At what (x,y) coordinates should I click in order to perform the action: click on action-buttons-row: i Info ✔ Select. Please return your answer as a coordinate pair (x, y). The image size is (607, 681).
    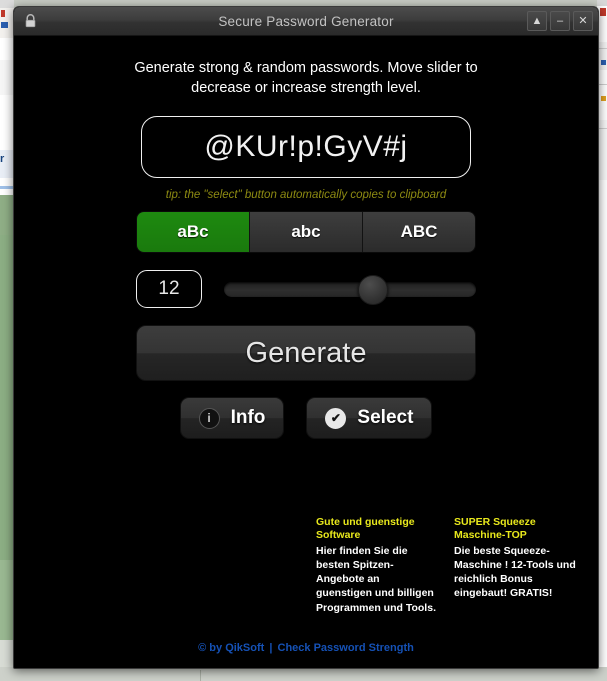
    Looking at the image, I should click on (306, 418).